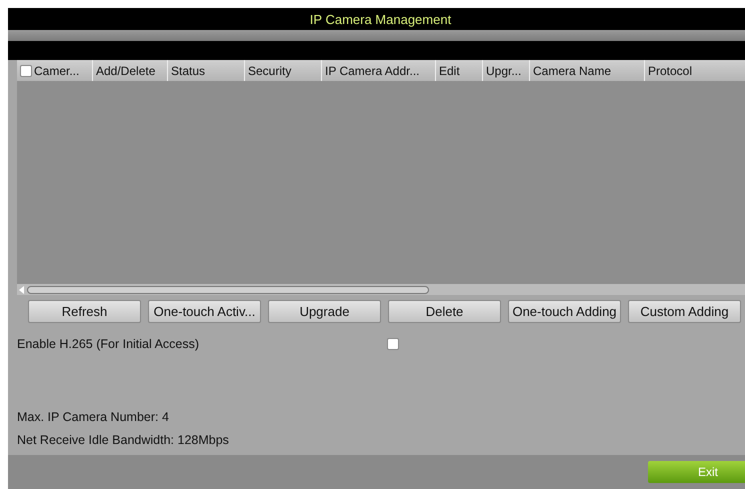 This screenshot has width=745, height=489. What do you see at coordinates (449, 71) in the screenshot?
I see `column-header: Edit` at bounding box center [449, 71].